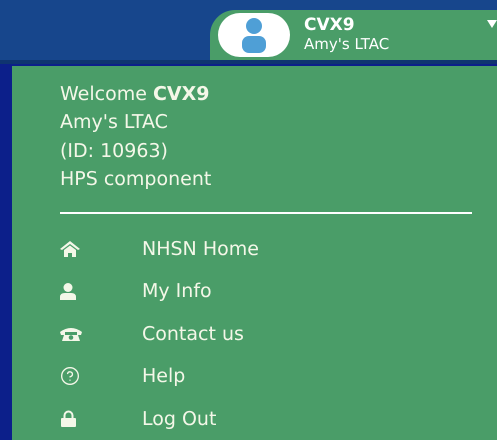 The width and height of the screenshot is (497, 440). What do you see at coordinates (266, 291) in the screenshot?
I see `menu-item: My Info` at bounding box center [266, 291].